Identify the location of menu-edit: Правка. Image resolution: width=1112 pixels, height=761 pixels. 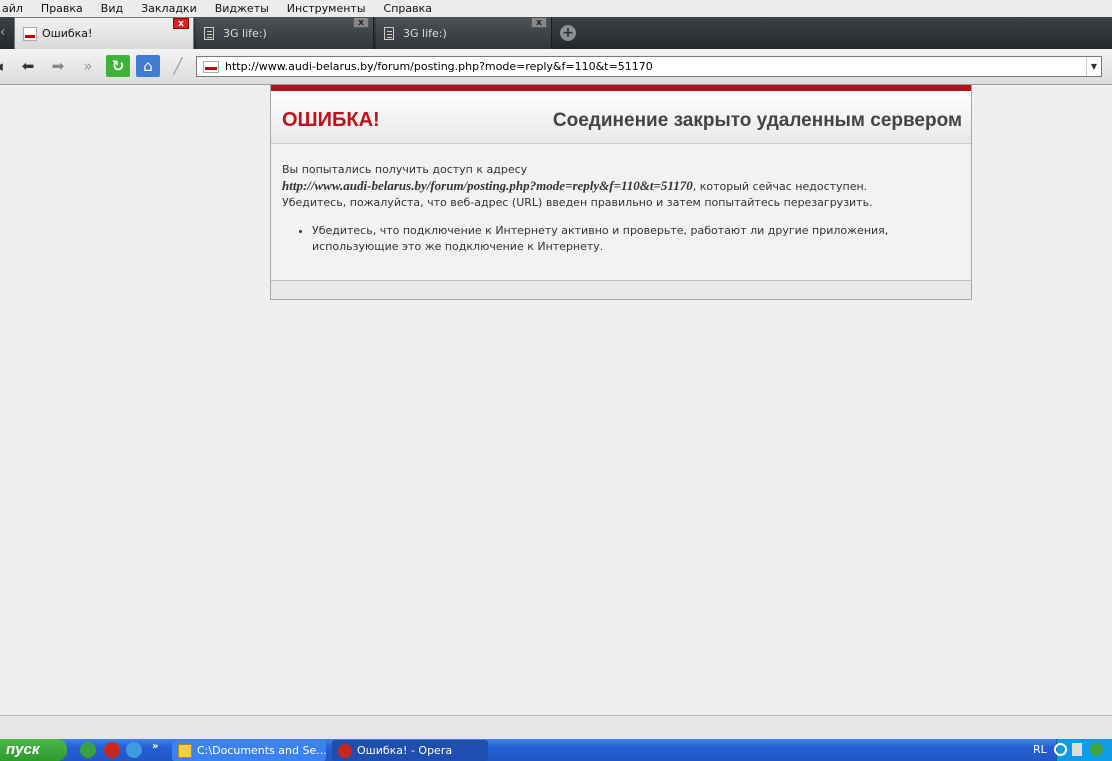
(62, 8).